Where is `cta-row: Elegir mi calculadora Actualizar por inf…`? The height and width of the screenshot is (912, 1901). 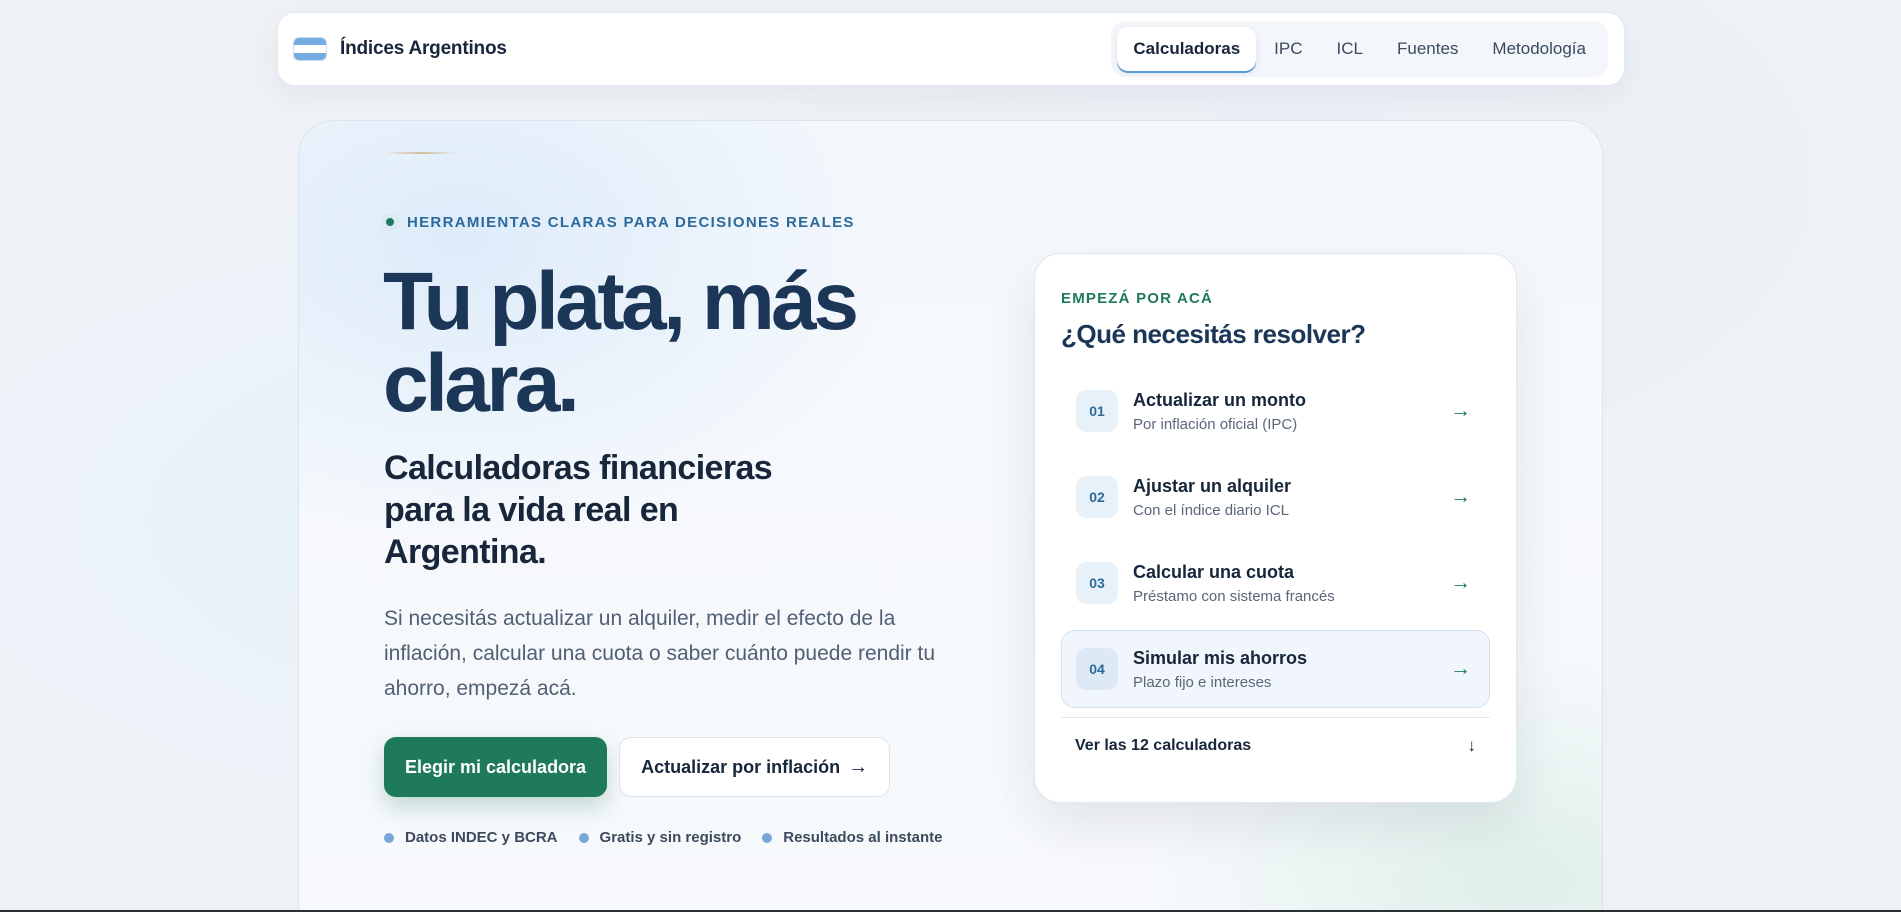 cta-row: Elegir mi calculadora Actualizar por inf… is located at coordinates (637, 767).